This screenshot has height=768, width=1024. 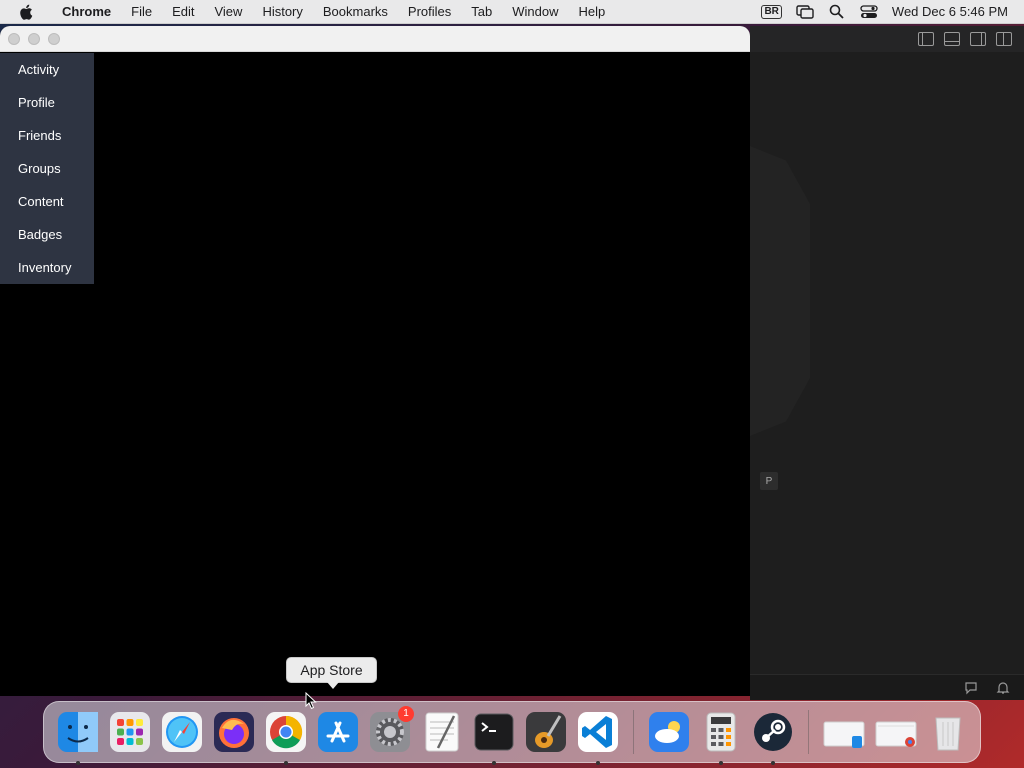 I want to click on side-menu-item-inventory: Inventory, so click(x=47, y=275).